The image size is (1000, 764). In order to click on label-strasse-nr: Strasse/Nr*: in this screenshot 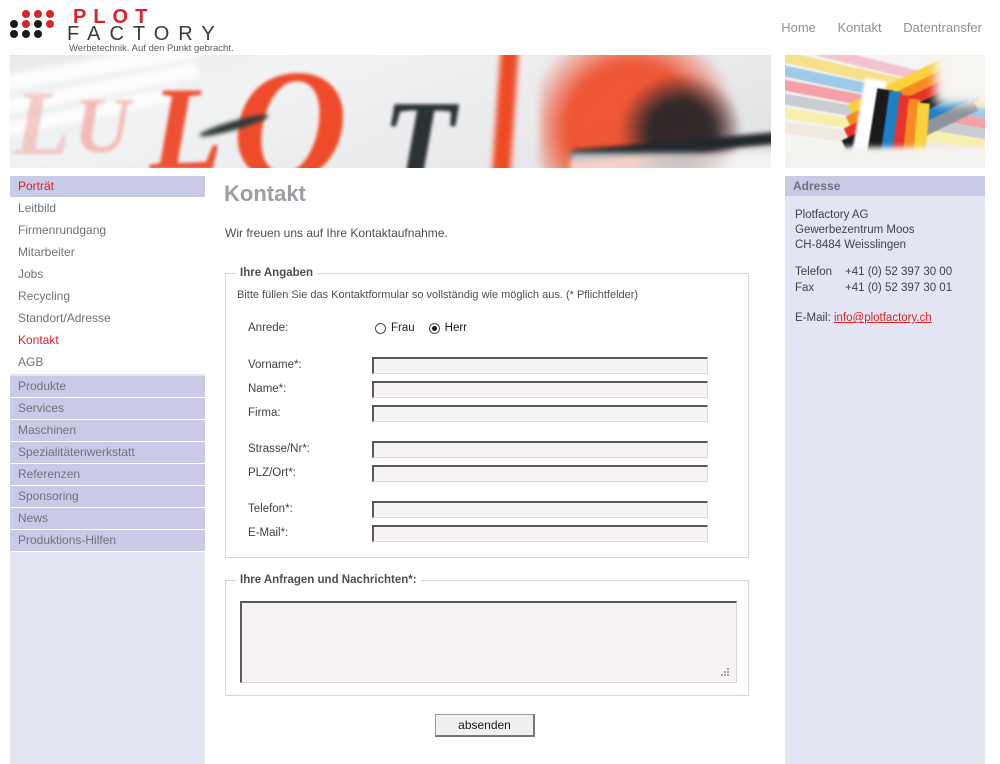, I will do `click(279, 449)`.